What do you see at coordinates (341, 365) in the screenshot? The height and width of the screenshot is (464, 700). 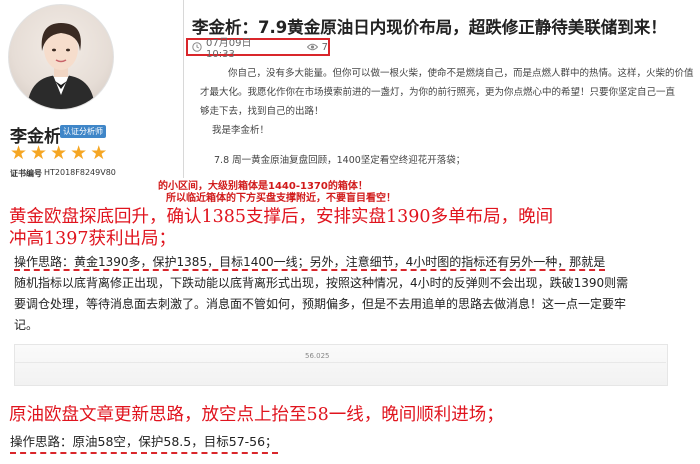 I see `chart-snippet` at bounding box center [341, 365].